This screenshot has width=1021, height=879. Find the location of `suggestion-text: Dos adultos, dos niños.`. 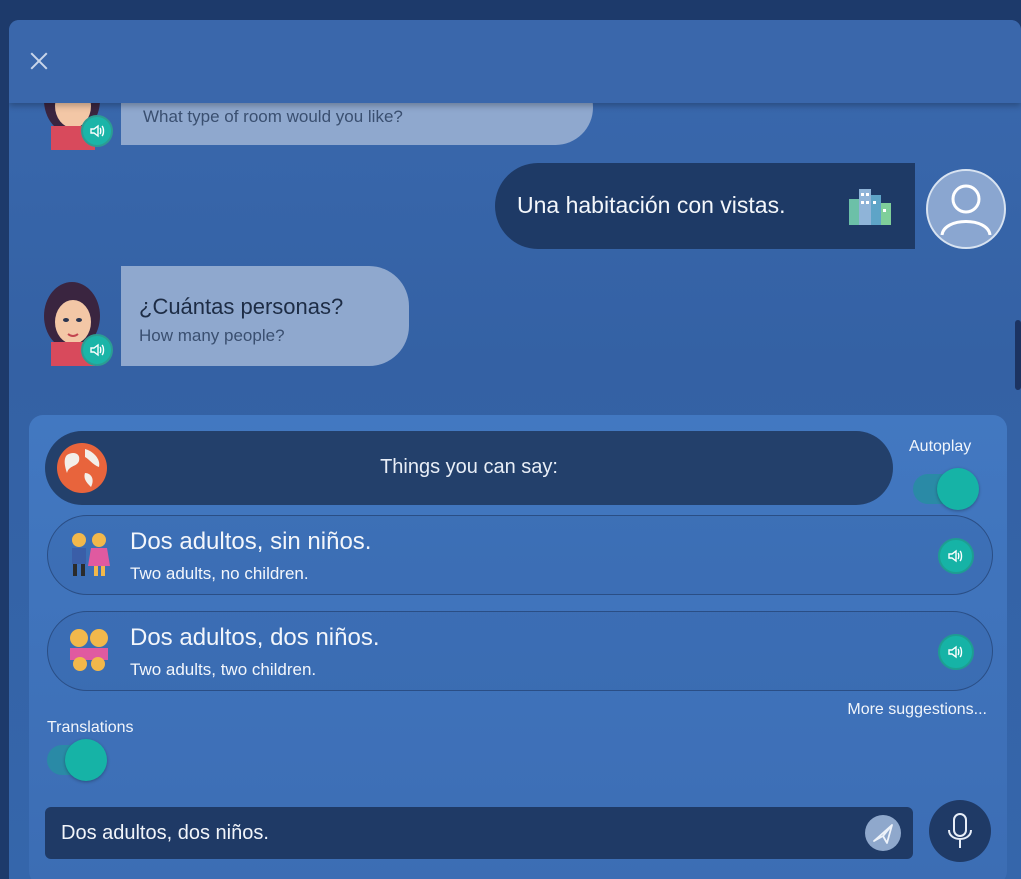

suggestion-text: Dos adultos, dos niños. is located at coordinates (255, 637).